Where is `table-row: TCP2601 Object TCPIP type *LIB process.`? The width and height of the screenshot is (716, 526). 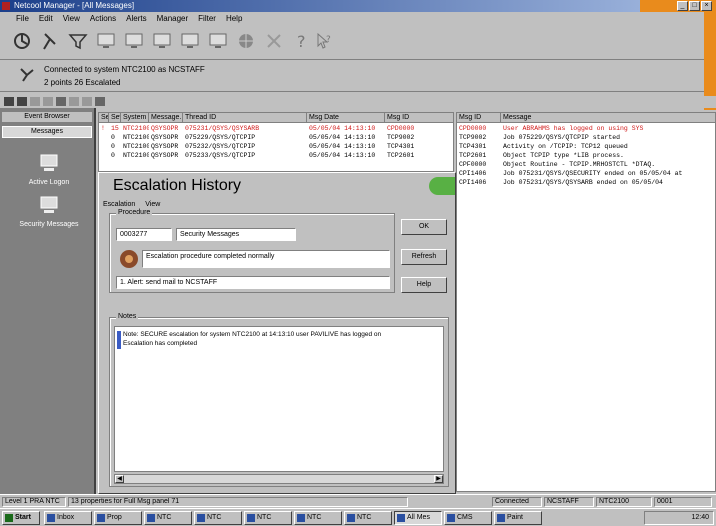
table-row: TCP2601 Object TCPIP type *LIB process. is located at coordinates (586, 156).